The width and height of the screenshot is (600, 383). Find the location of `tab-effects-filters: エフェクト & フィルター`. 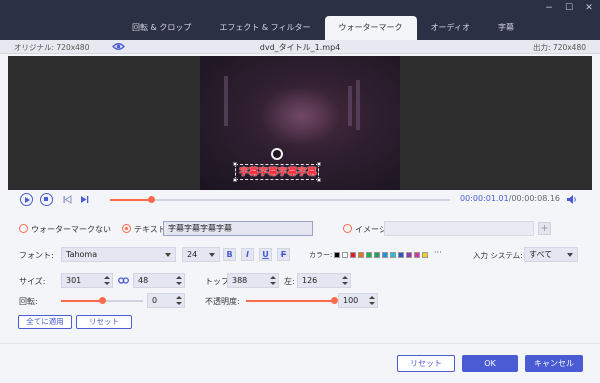

tab-effects-filters: エフェクト & フィルター is located at coordinates (264, 28).